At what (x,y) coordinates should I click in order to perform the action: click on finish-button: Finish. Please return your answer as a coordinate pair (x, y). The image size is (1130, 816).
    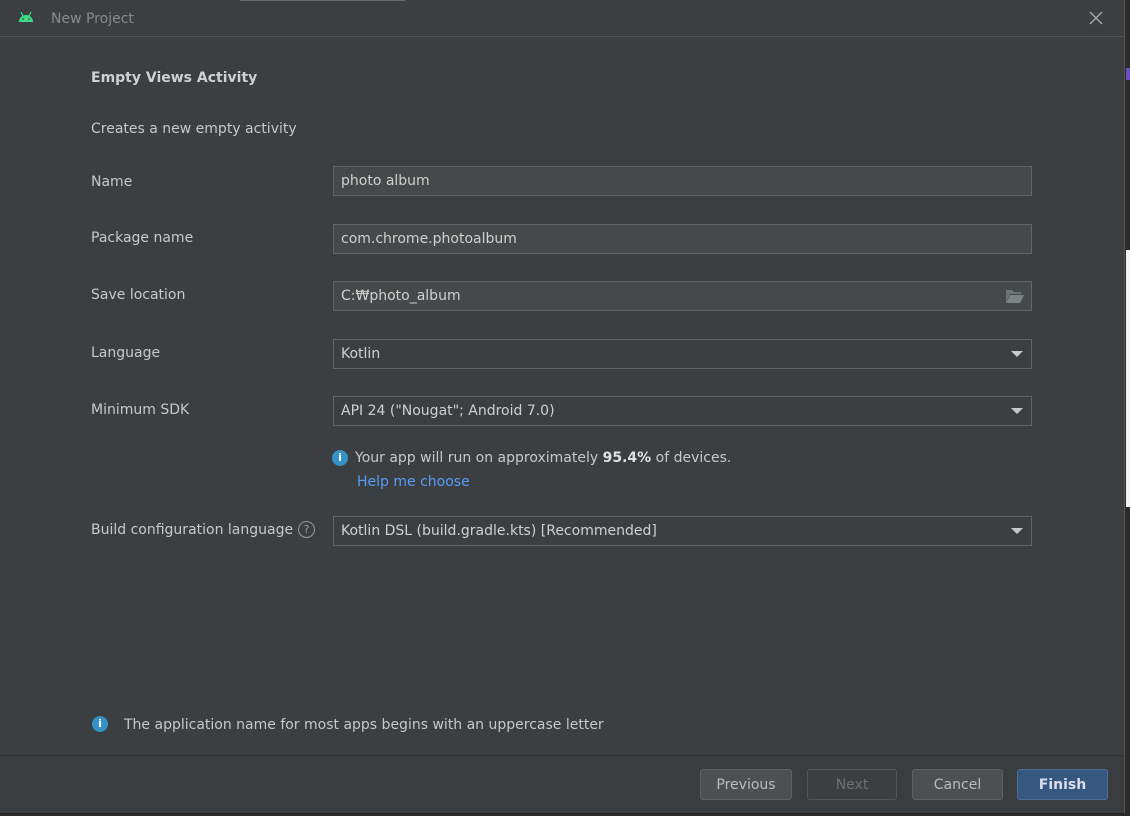
    Looking at the image, I should click on (1062, 784).